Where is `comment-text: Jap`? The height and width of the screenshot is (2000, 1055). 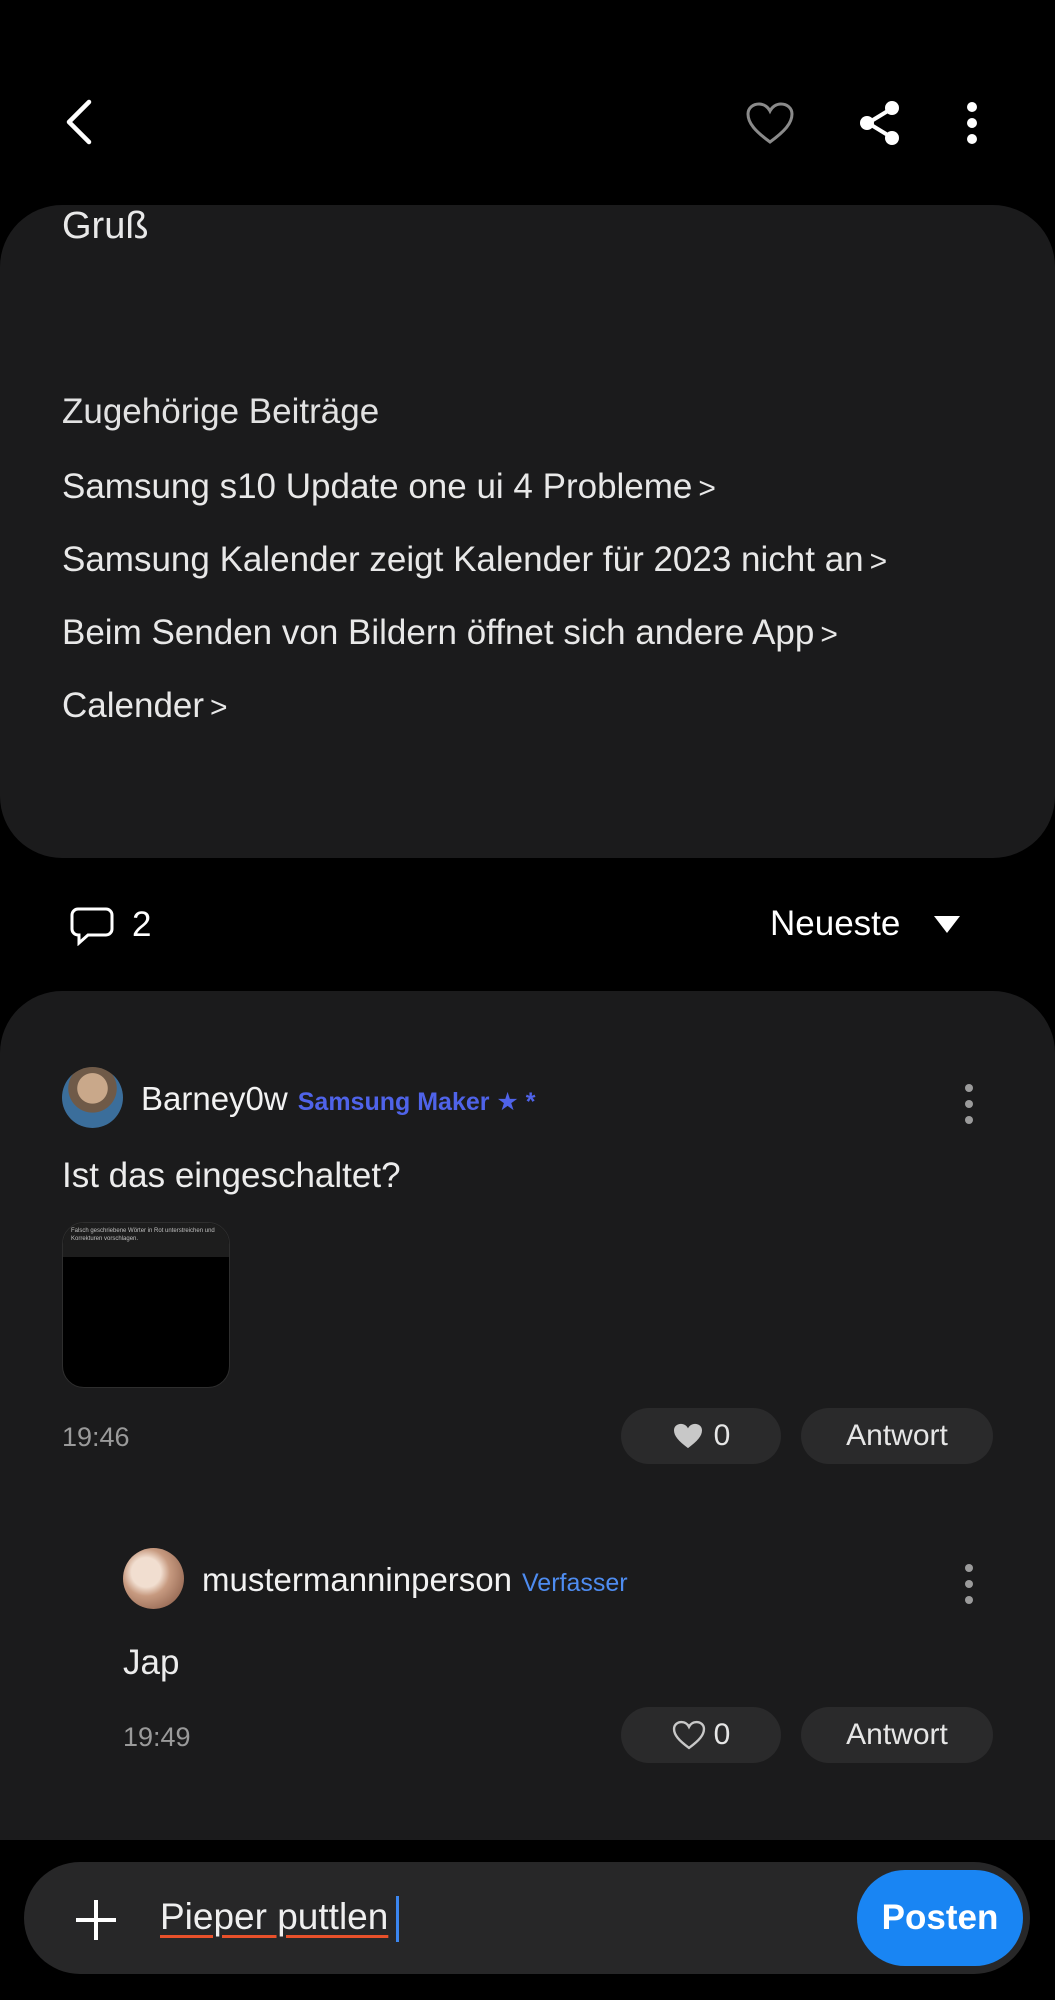
comment-text: Jap is located at coordinates (151, 1662).